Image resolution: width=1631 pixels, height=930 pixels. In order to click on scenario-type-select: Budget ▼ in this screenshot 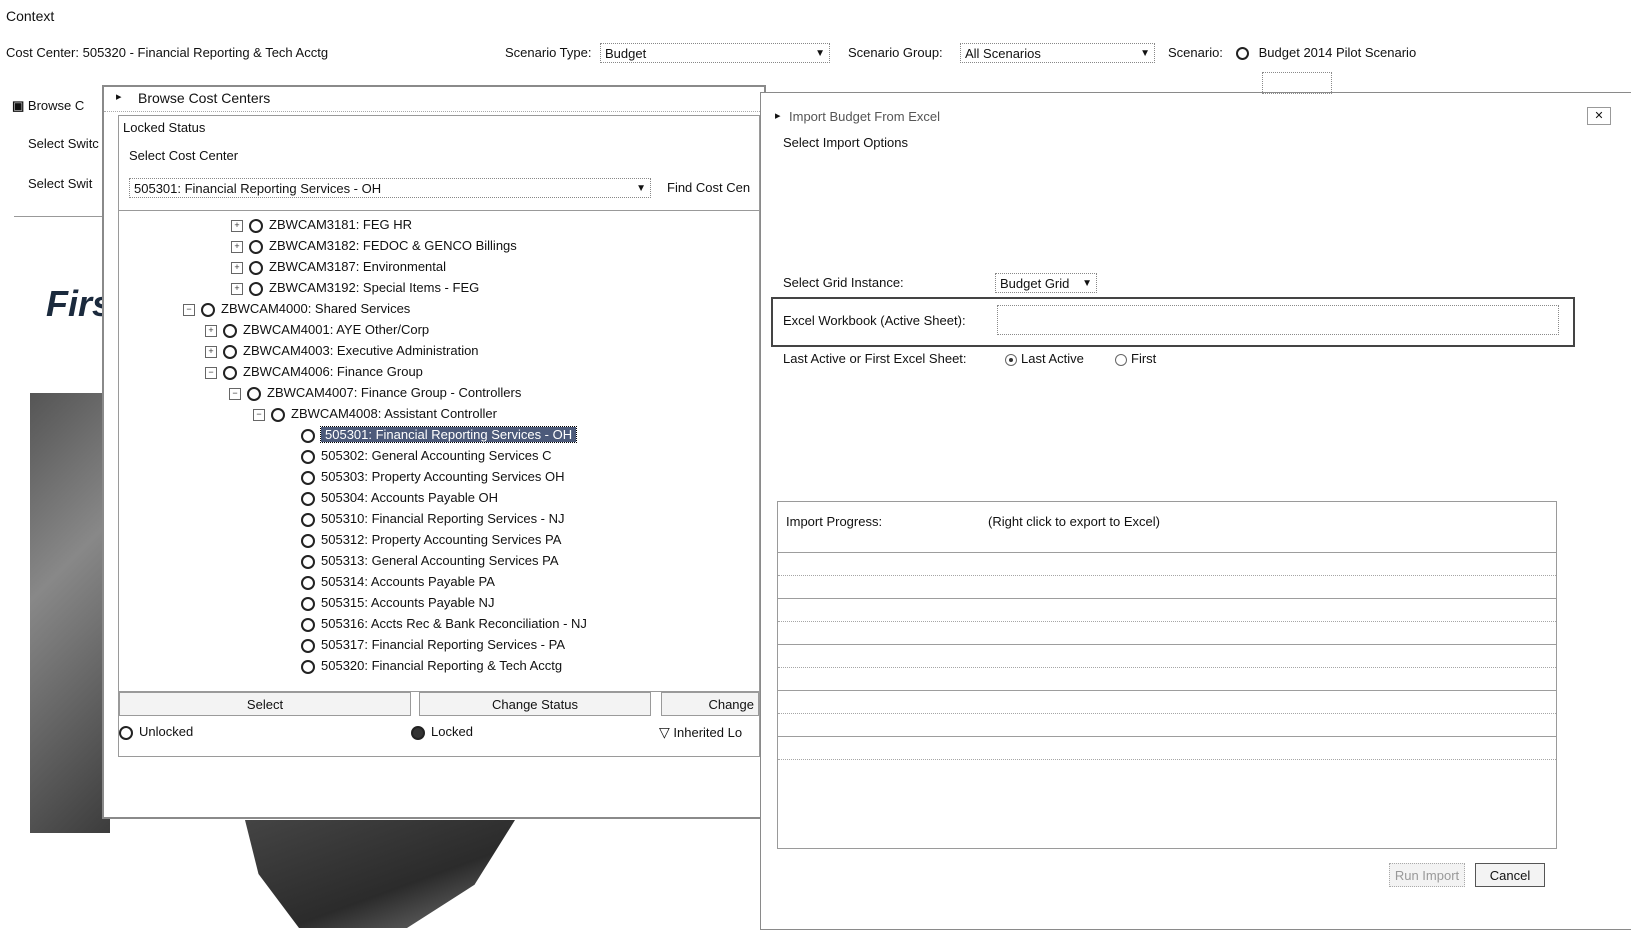, I will do `click(715, 53)`.